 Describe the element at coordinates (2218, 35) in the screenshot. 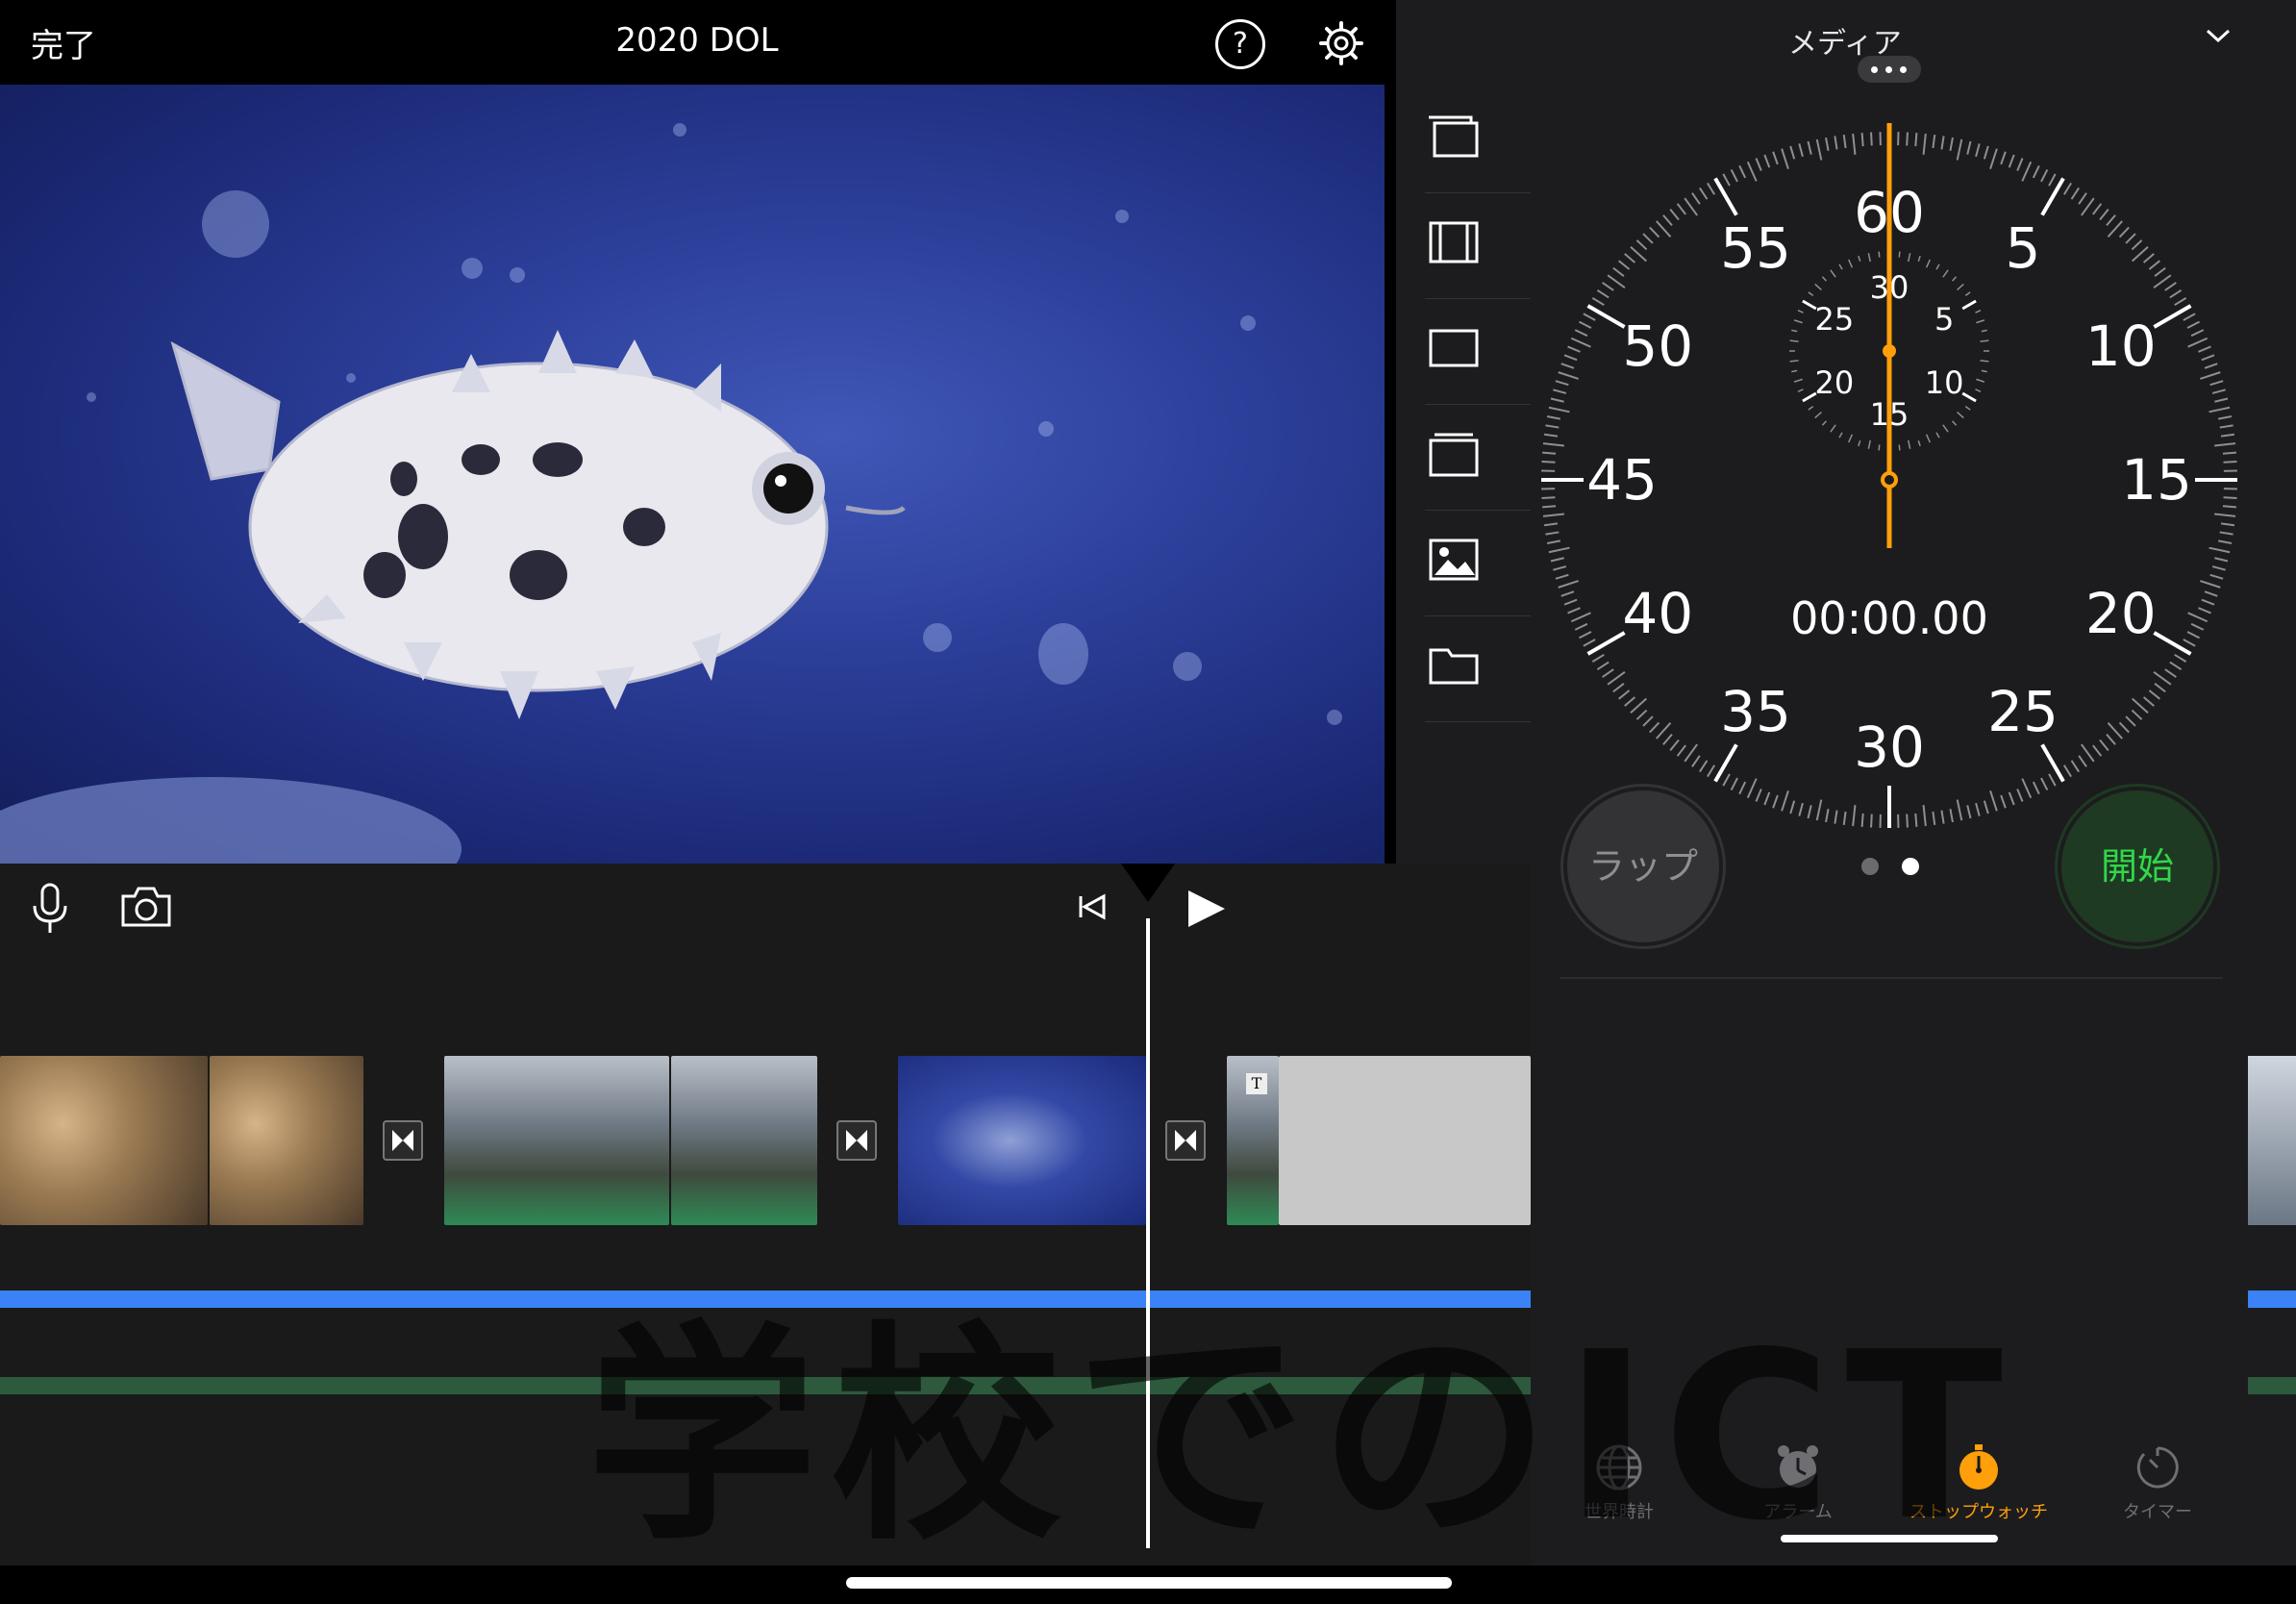

I see `chevron-down-icon` at that location.